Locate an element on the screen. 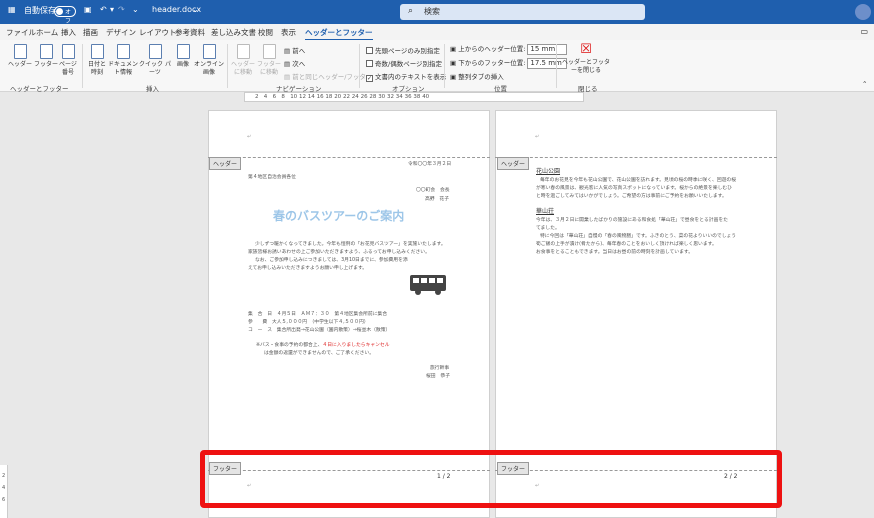  section-line: てました。 is located at coordinates (548, 228).